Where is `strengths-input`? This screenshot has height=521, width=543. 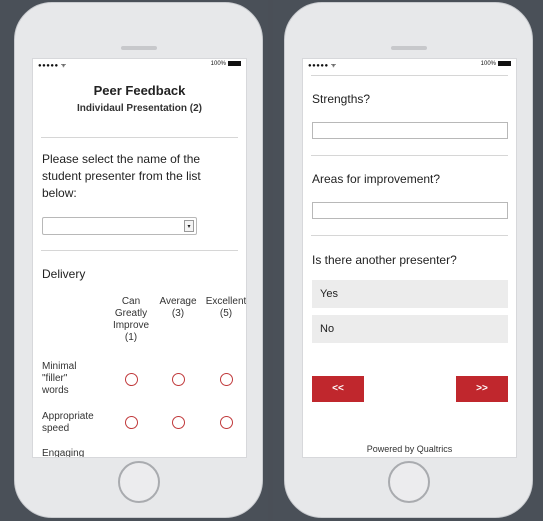 strengths-input is located at coordinates (410, 130).